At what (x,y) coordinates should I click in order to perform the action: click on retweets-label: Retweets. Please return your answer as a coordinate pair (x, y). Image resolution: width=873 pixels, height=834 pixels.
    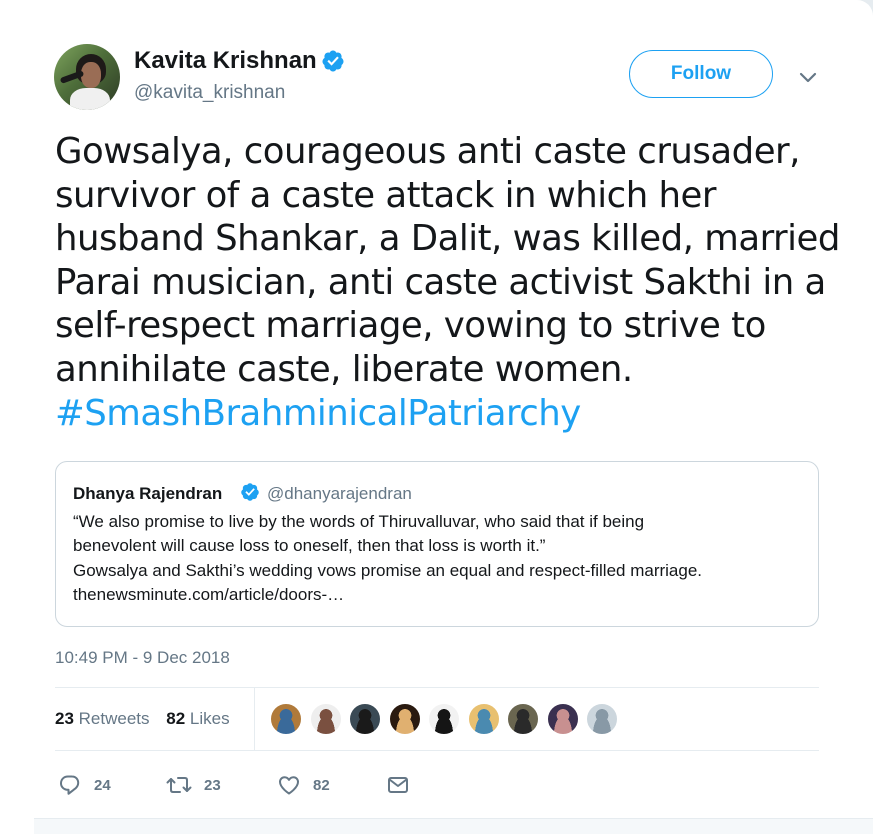
    Looking at the image, I should click on (114, 718).